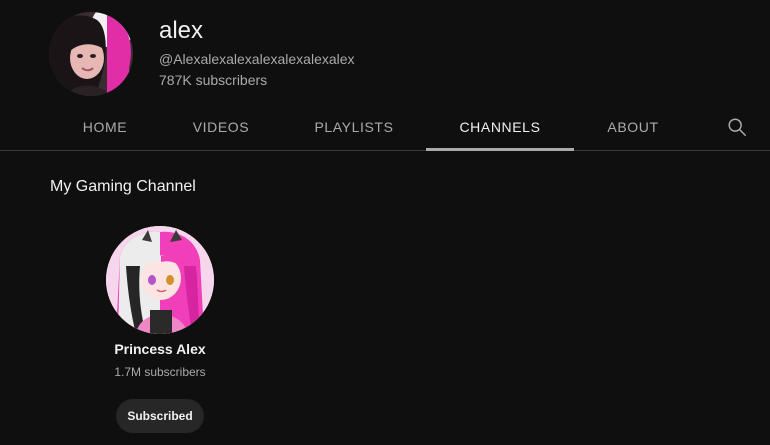  Describe the element at coordinates (160, 416) in the screenshot. I see `subscribed-button: Subscribed` at that location.